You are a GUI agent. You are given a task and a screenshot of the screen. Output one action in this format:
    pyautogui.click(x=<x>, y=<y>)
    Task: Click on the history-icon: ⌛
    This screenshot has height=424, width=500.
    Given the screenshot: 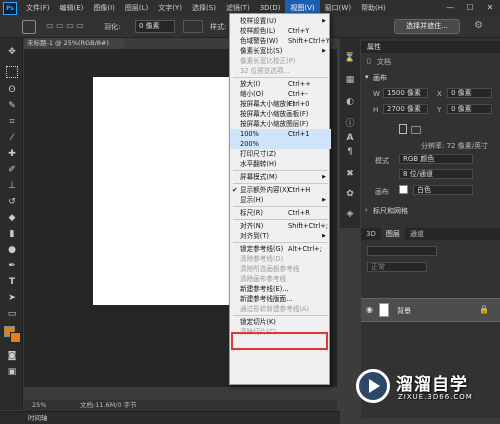 What is the action you would take?
    pyautogui.click(x=350, y=58)
    